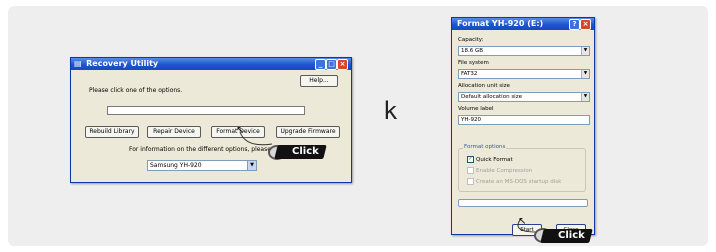 The image size is (716, 252). What do you see at coordinates (494, 160) in the screenshot?
I see `quick-format-label: Quick Format` at bounding box center [494, 160].